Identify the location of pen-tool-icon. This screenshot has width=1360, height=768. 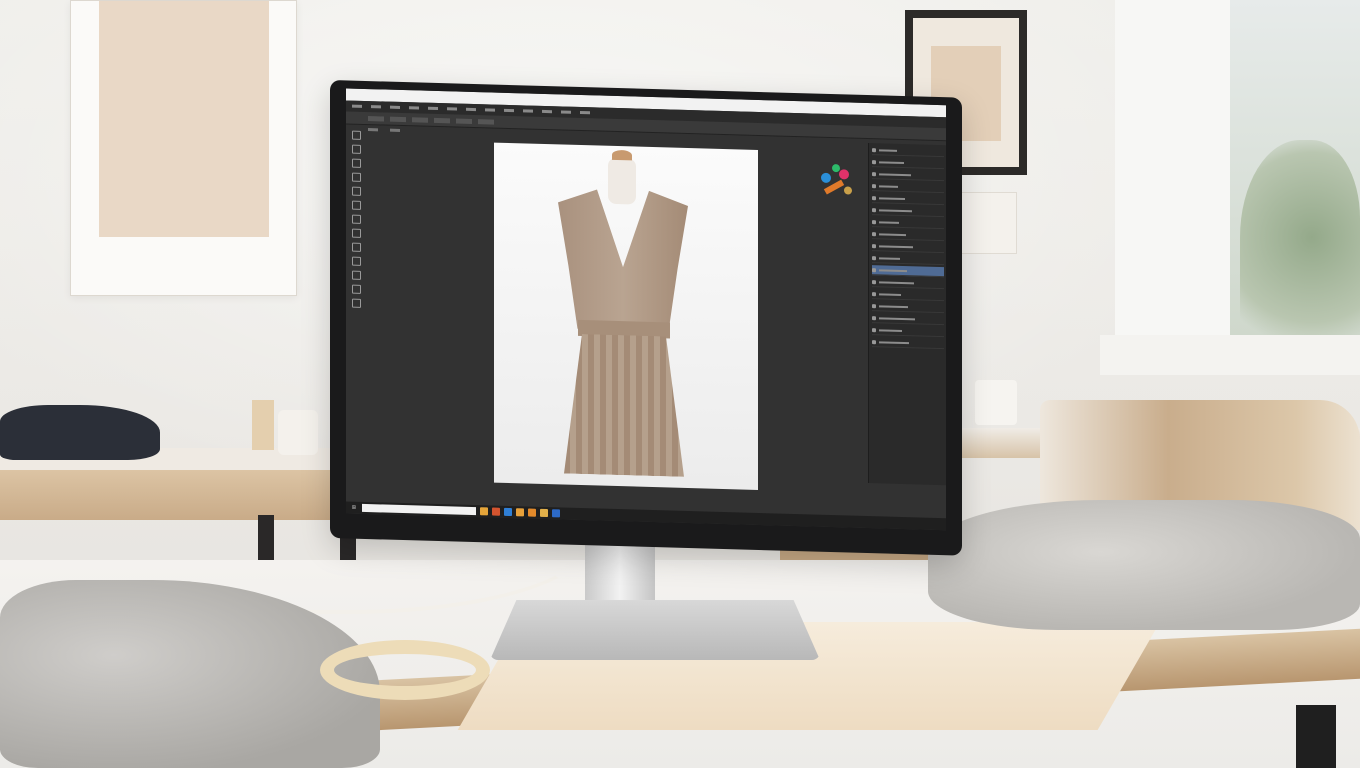
(356, 261).